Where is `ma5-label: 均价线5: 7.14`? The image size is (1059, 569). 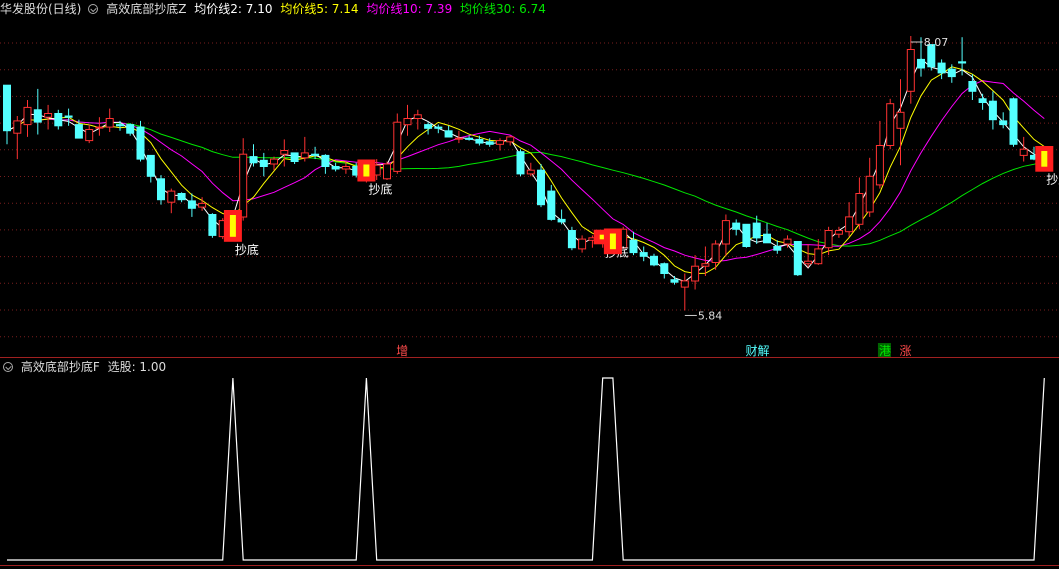
ma5-label: 均价线5: 7.14 is located at coordinates (319, 9).